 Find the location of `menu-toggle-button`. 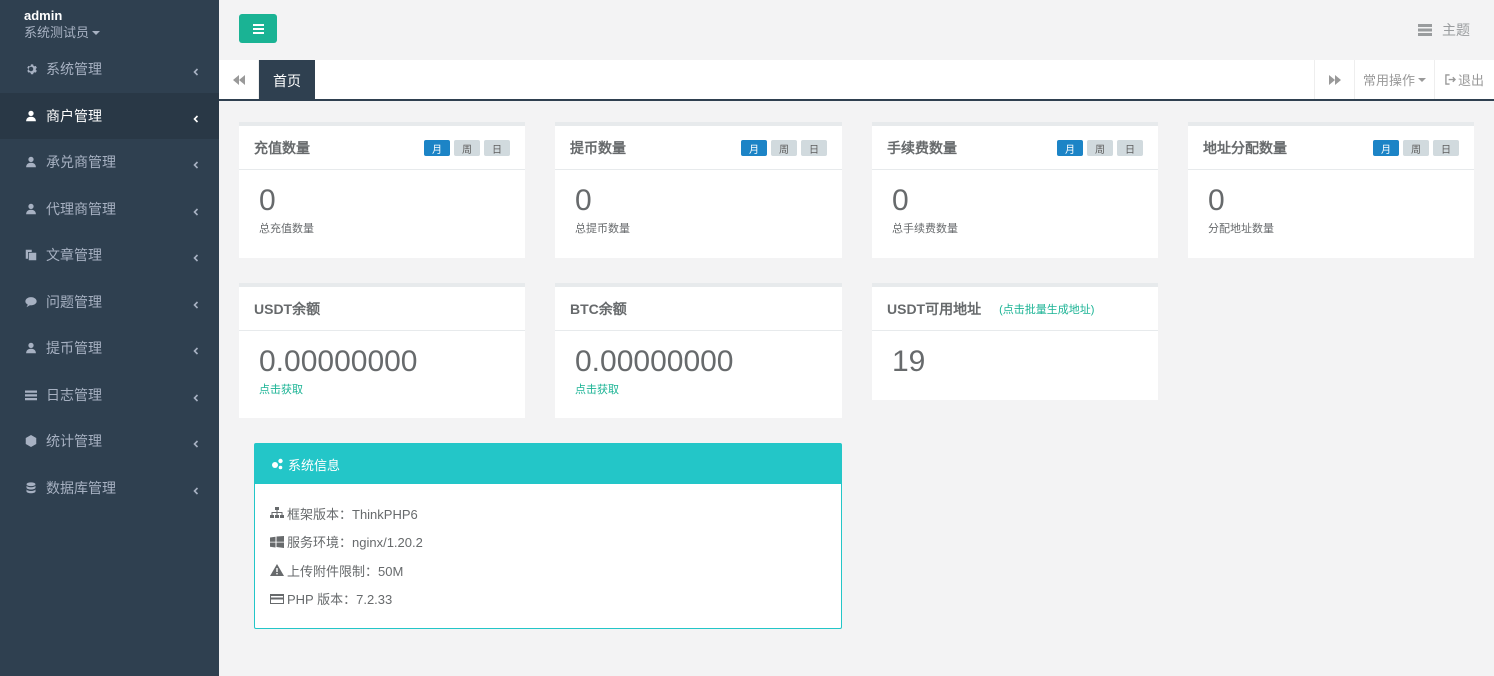

menu-toggle-button is located at coordinates (258, 28).